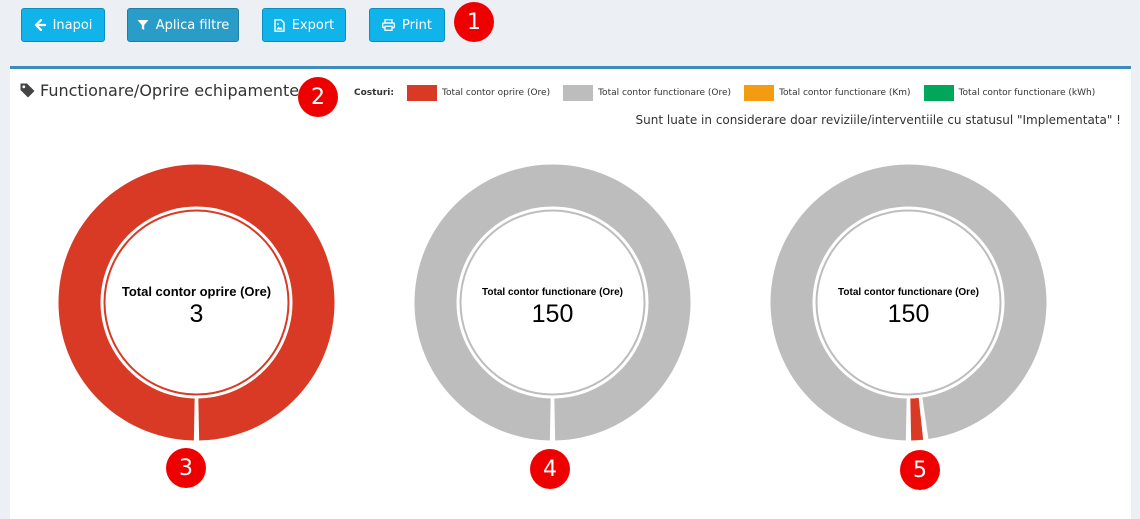  I want to click on apply-filters-button-label: Aplica filtre, so click(192, 25).